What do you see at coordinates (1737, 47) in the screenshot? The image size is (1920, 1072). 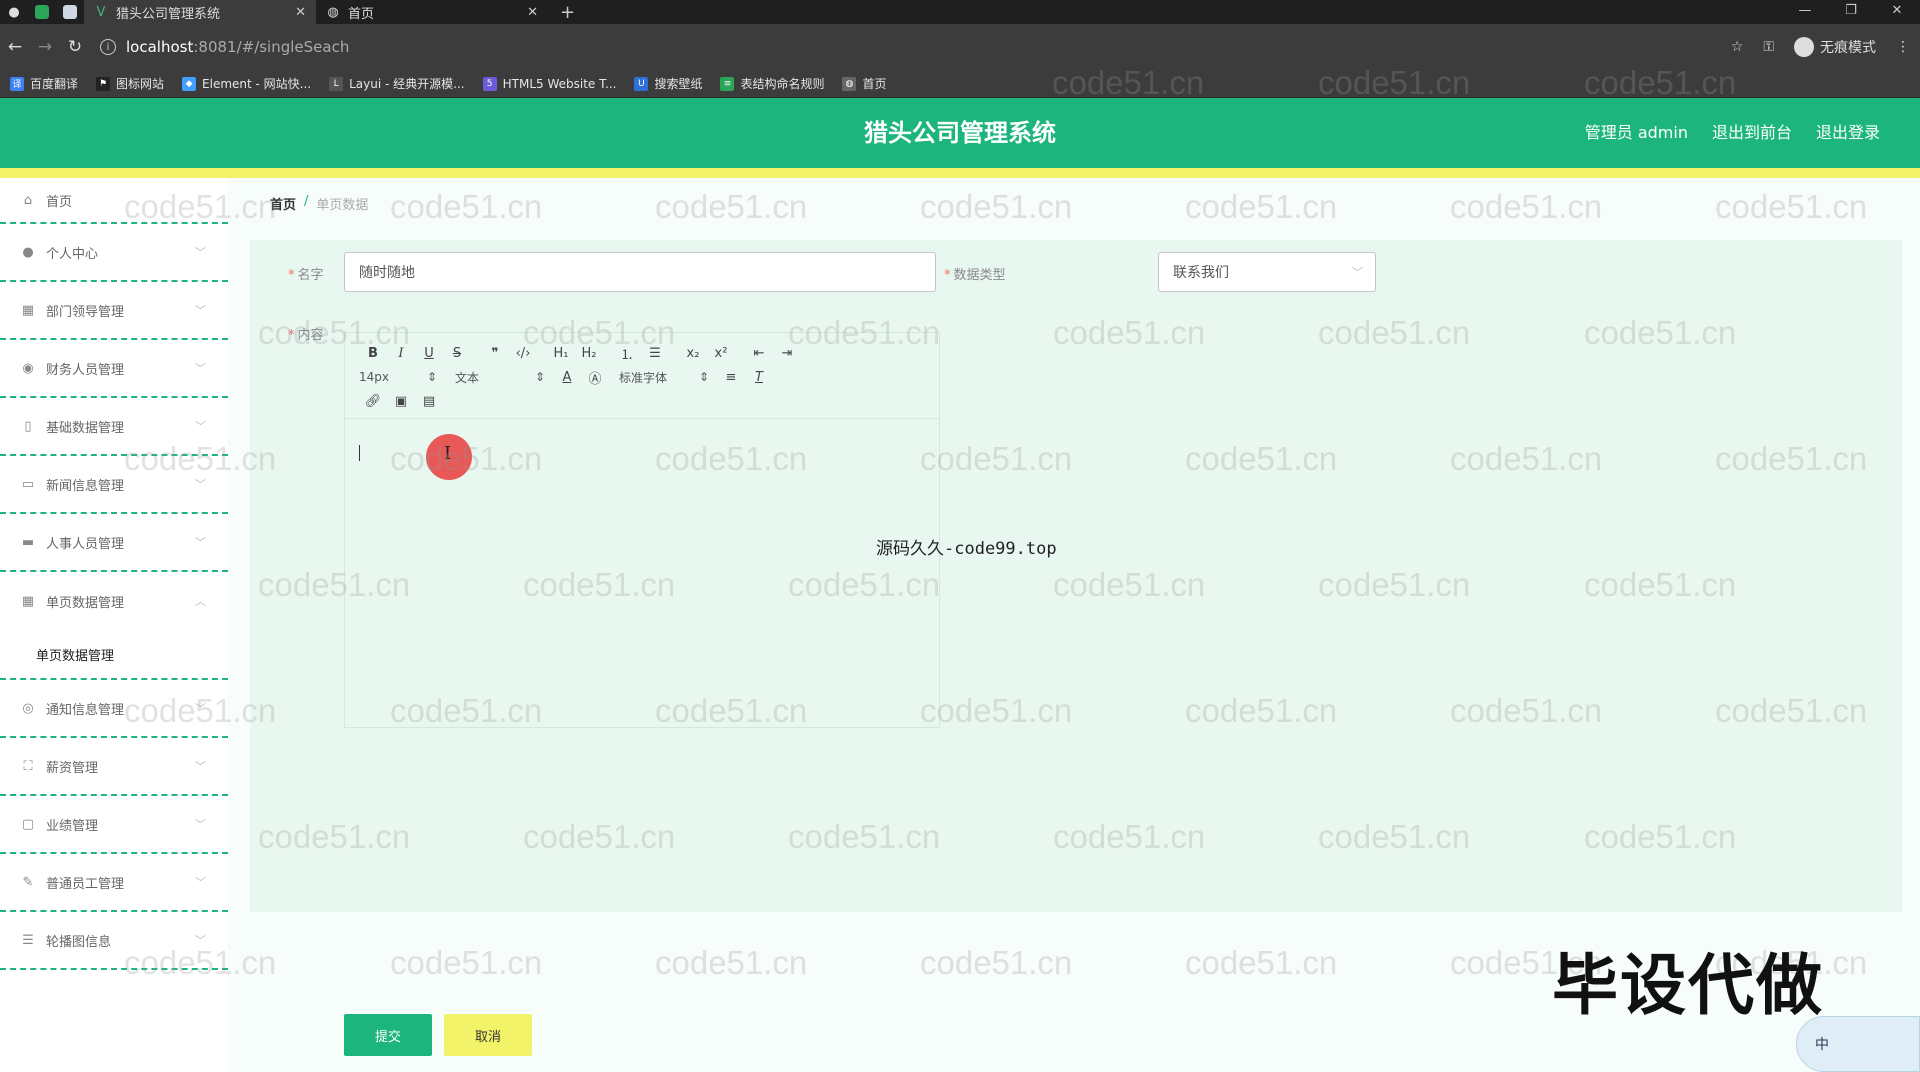 I see `star-icon: ☆` at bounding box center [1737, 47].